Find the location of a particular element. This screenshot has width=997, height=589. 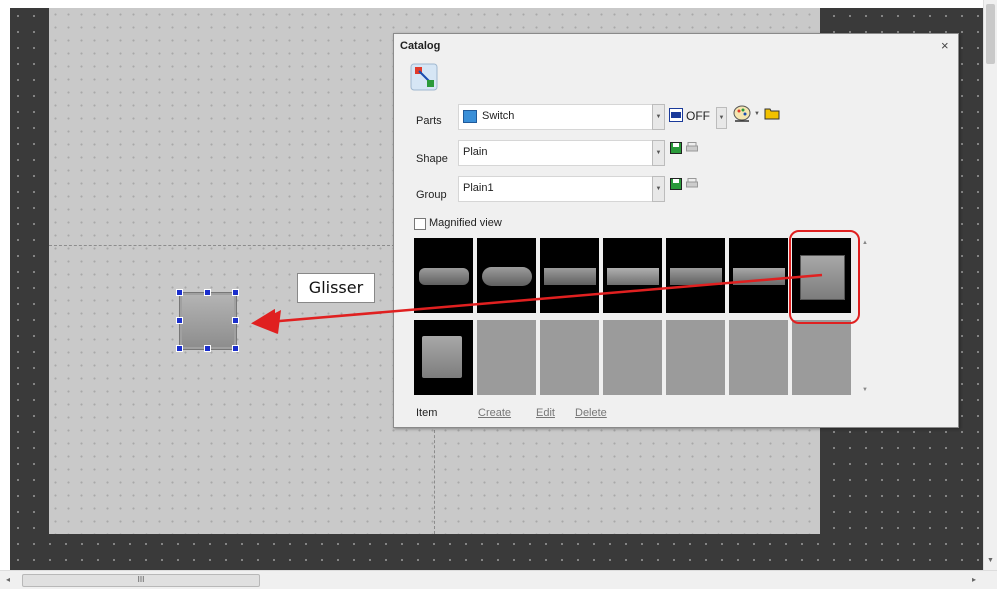

vertical-guide-line is located at coordinates (434, 479).